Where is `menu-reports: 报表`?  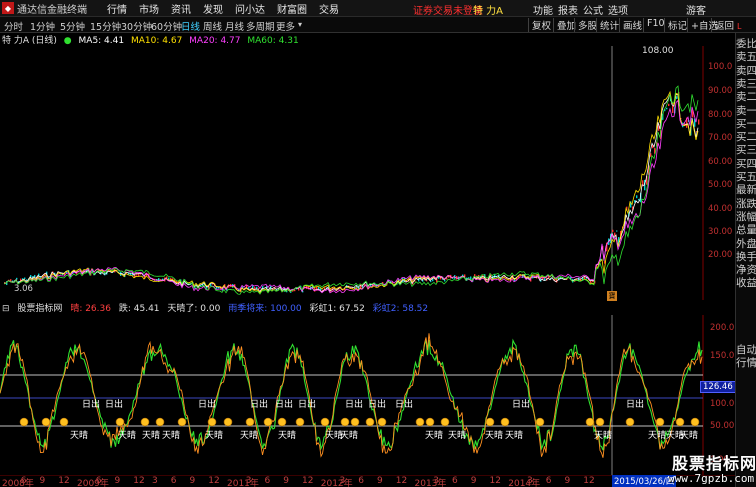 menu-reports: 报表 is located at coordinates (568, 9).